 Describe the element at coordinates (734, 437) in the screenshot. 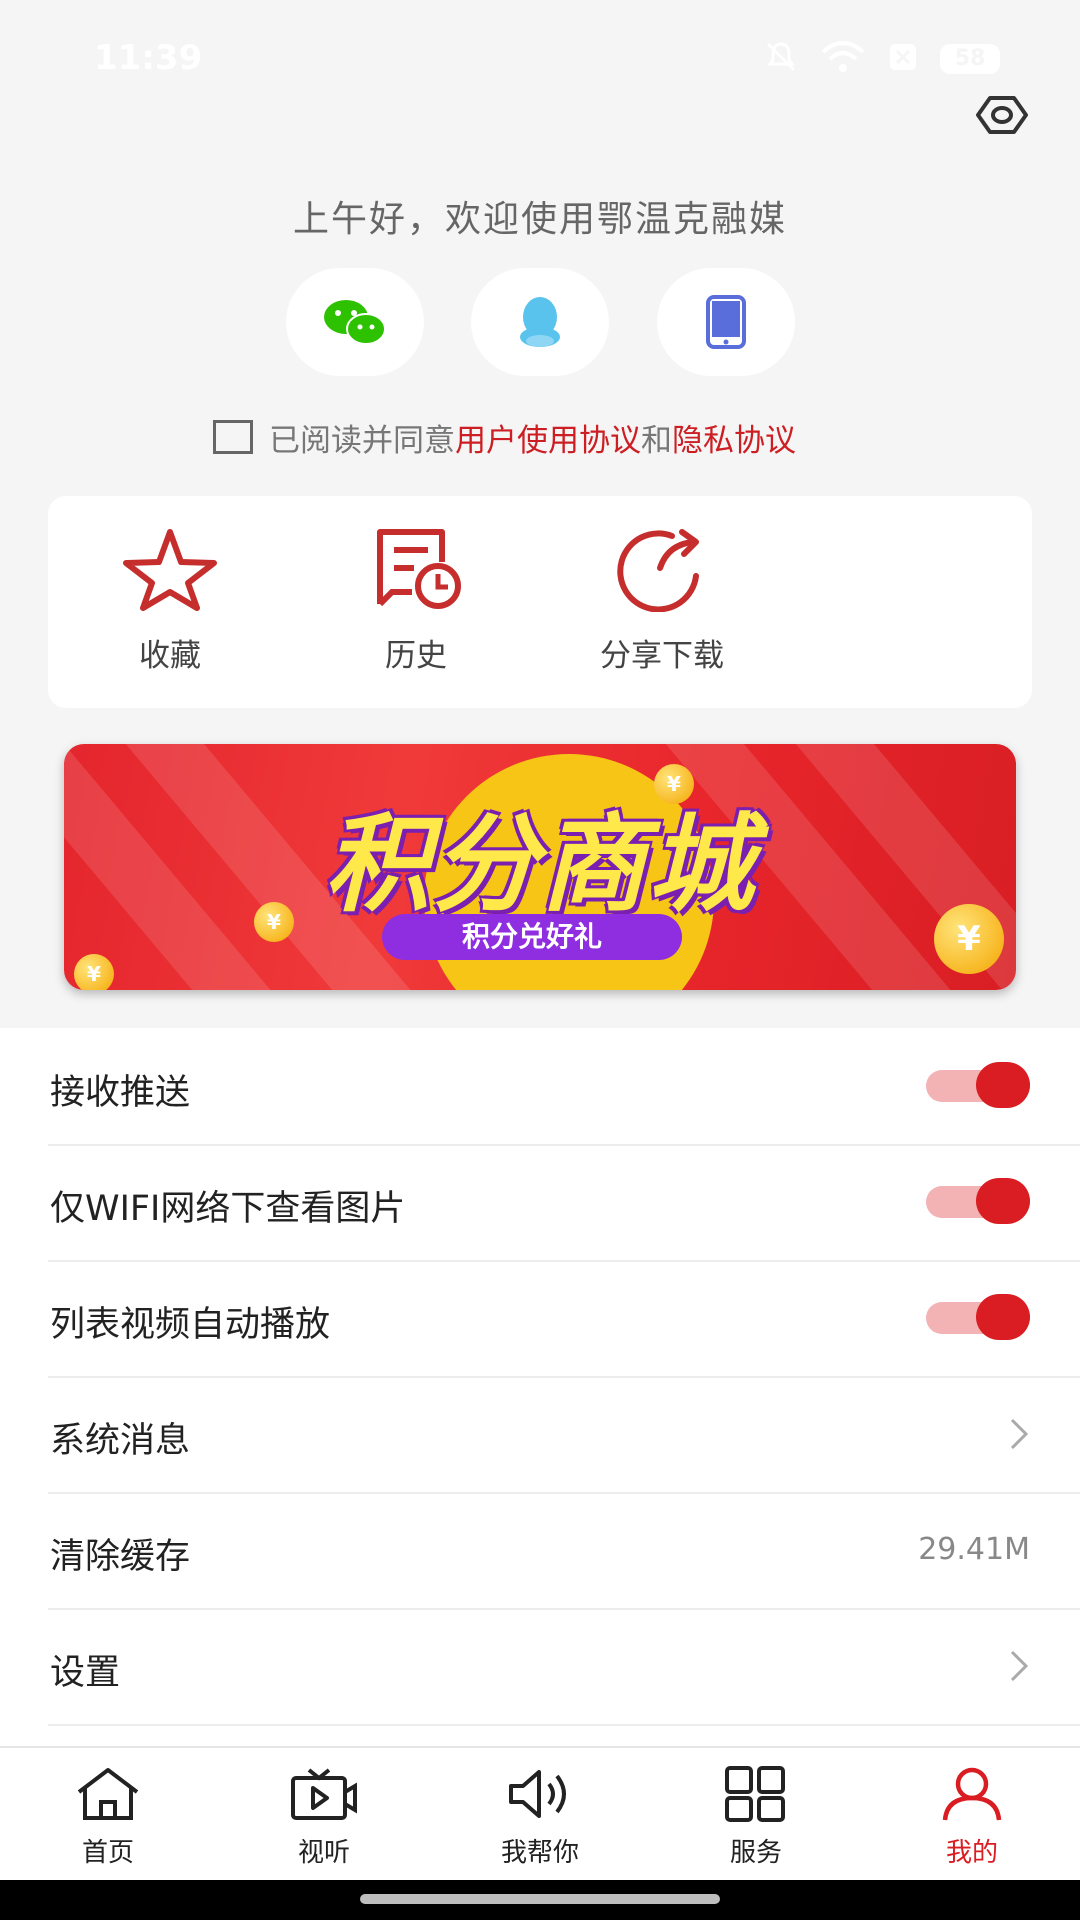

I see `privacy-policy-link: 隐私协议` at that location.